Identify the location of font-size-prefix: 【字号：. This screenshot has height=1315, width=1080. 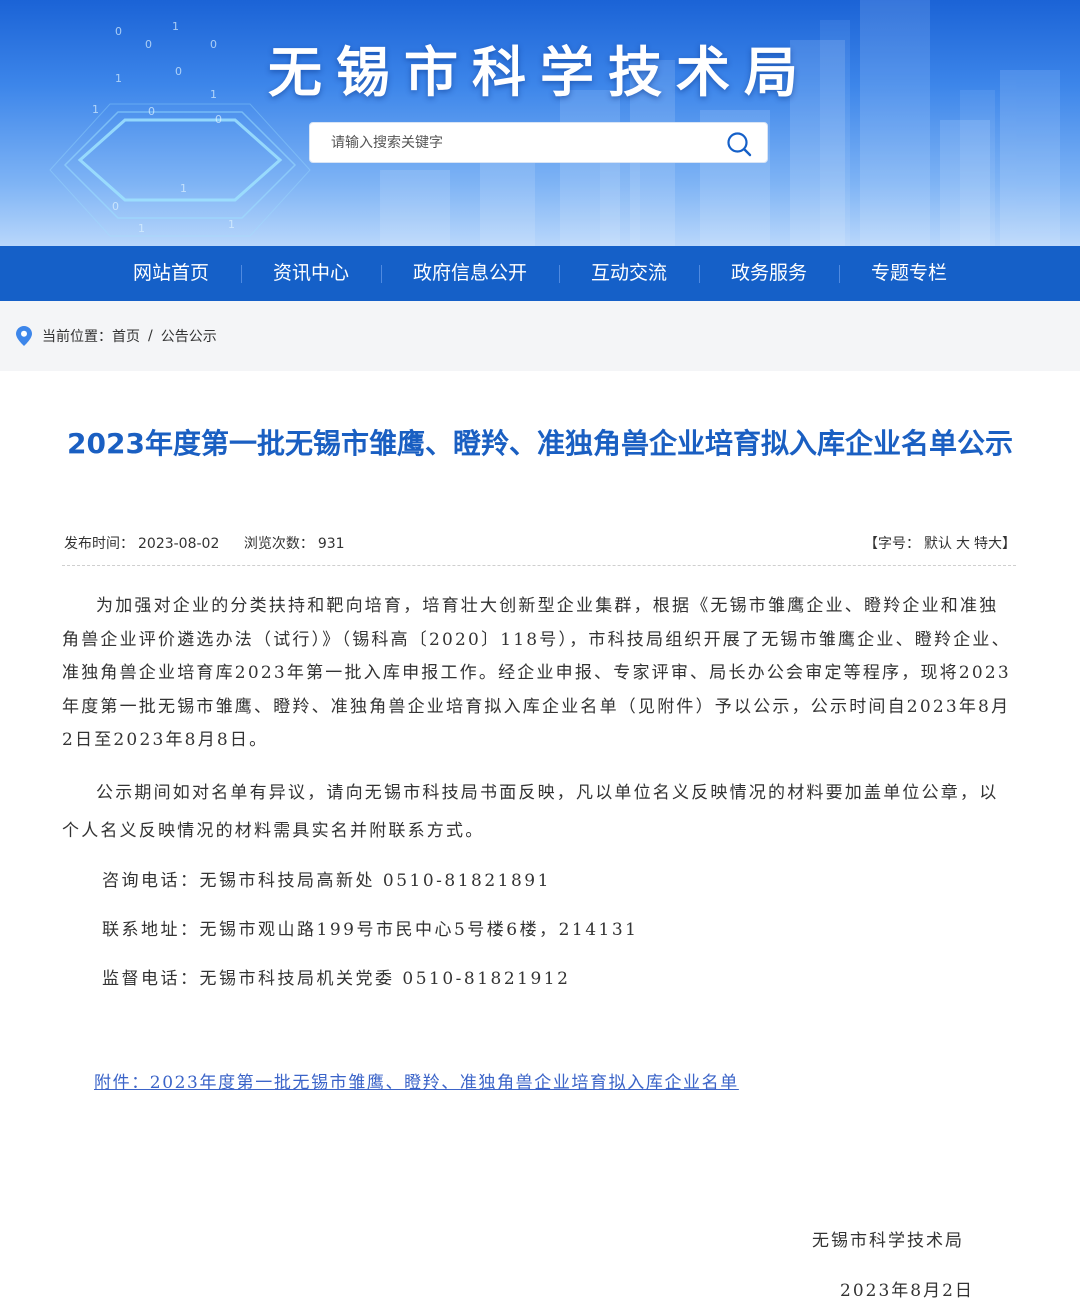
(892, 544).